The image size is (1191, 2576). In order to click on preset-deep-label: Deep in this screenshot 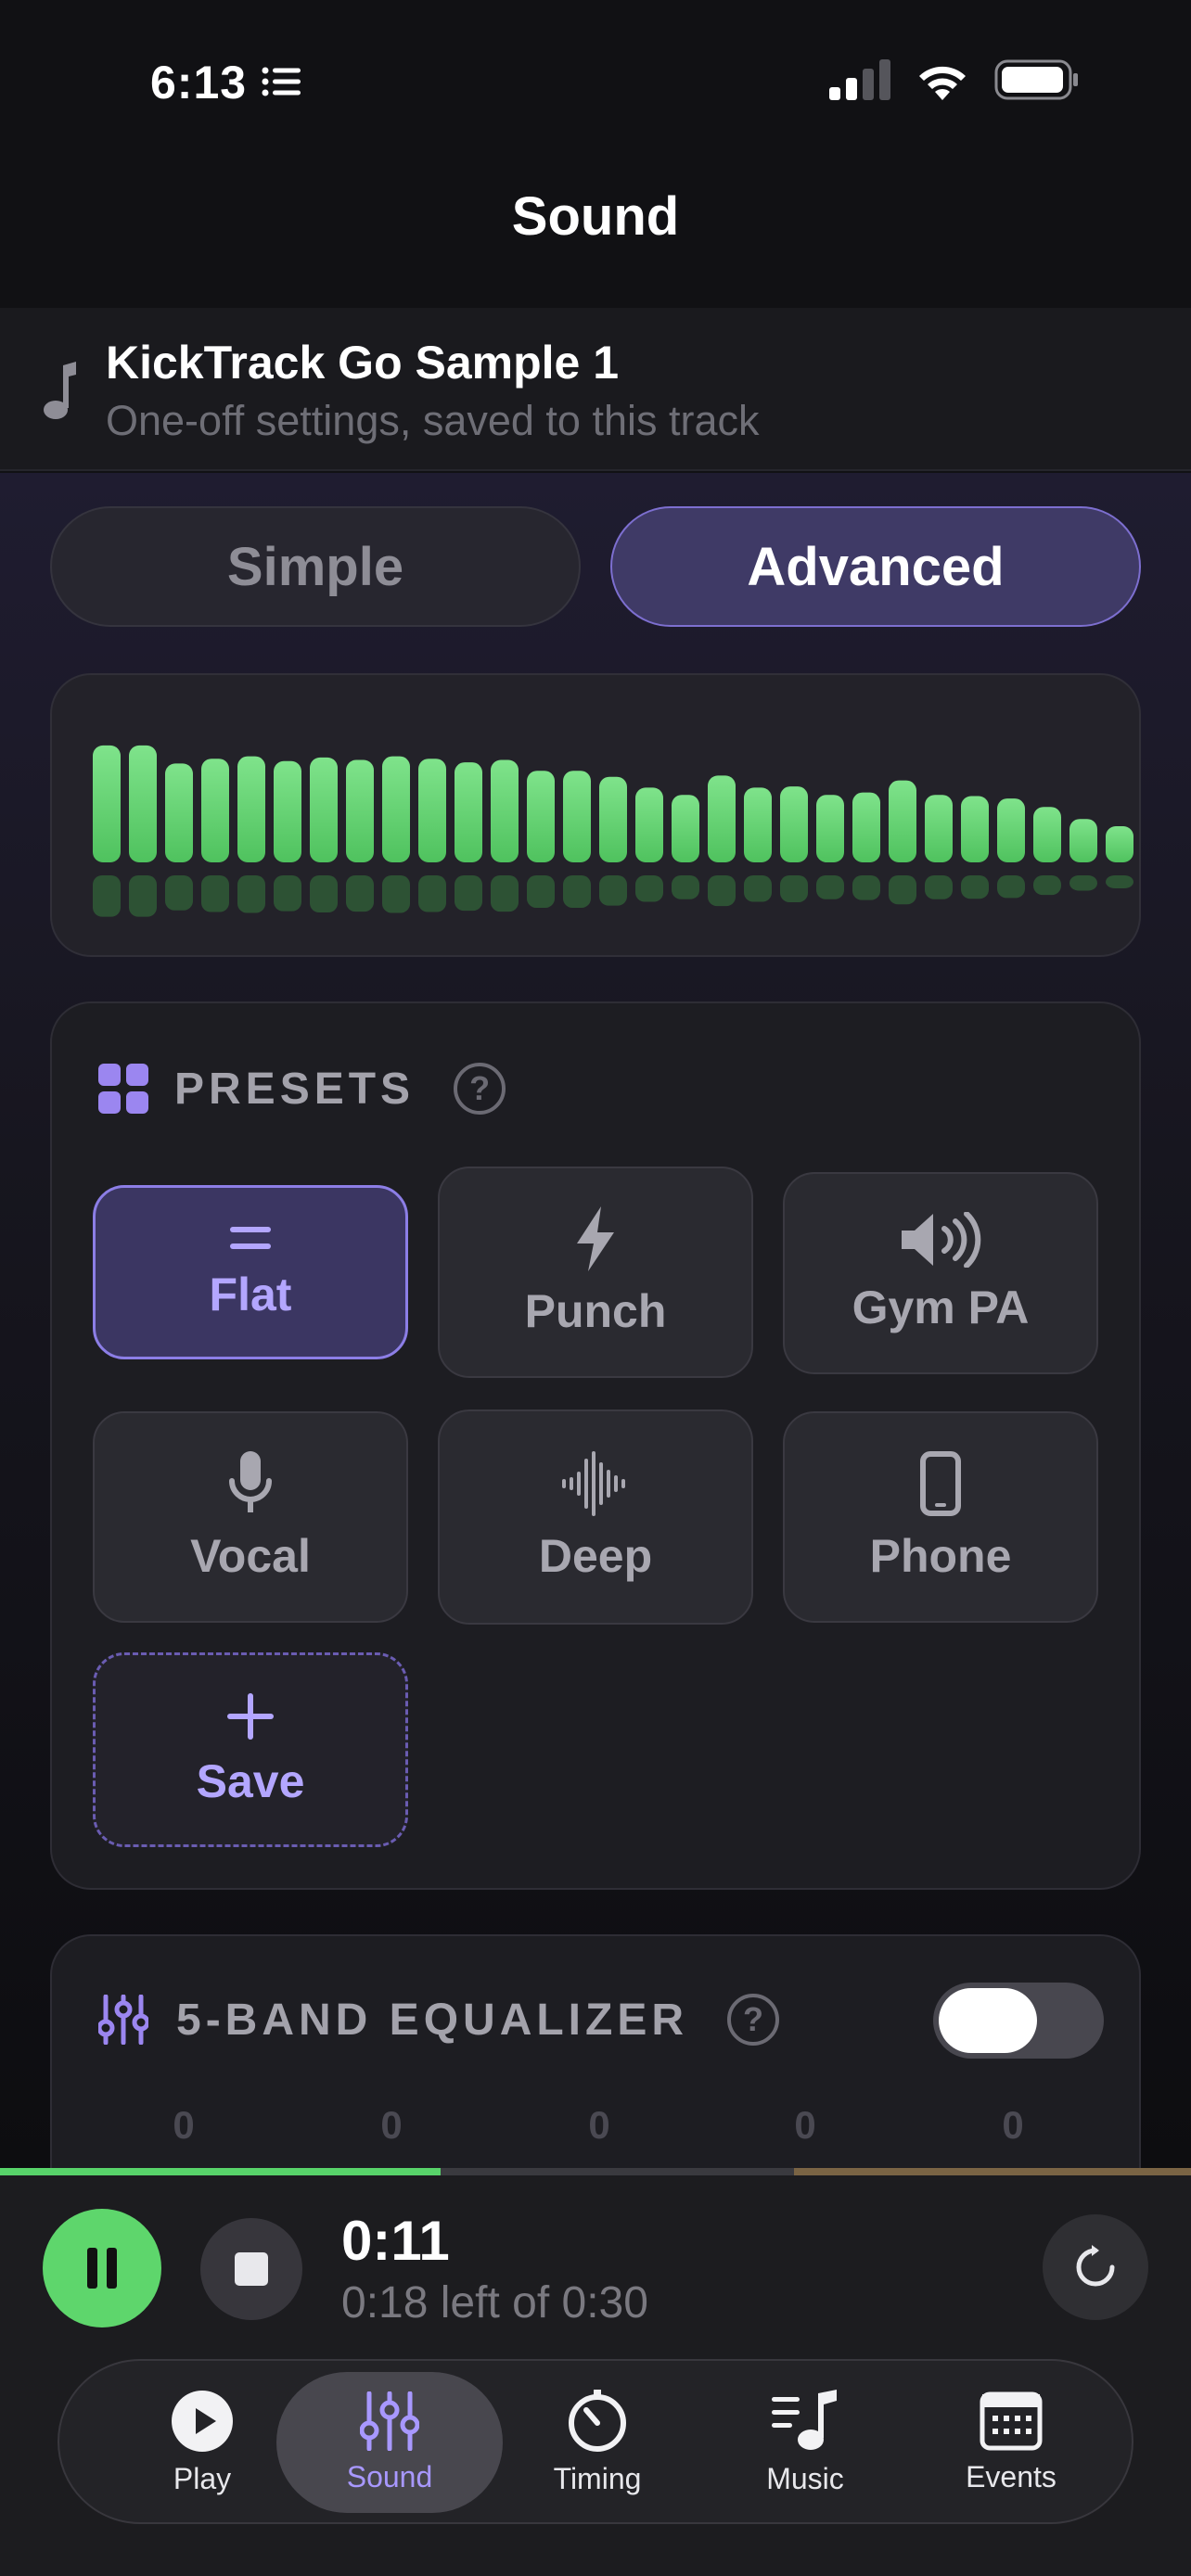, I will do `click(595, 1556)`.